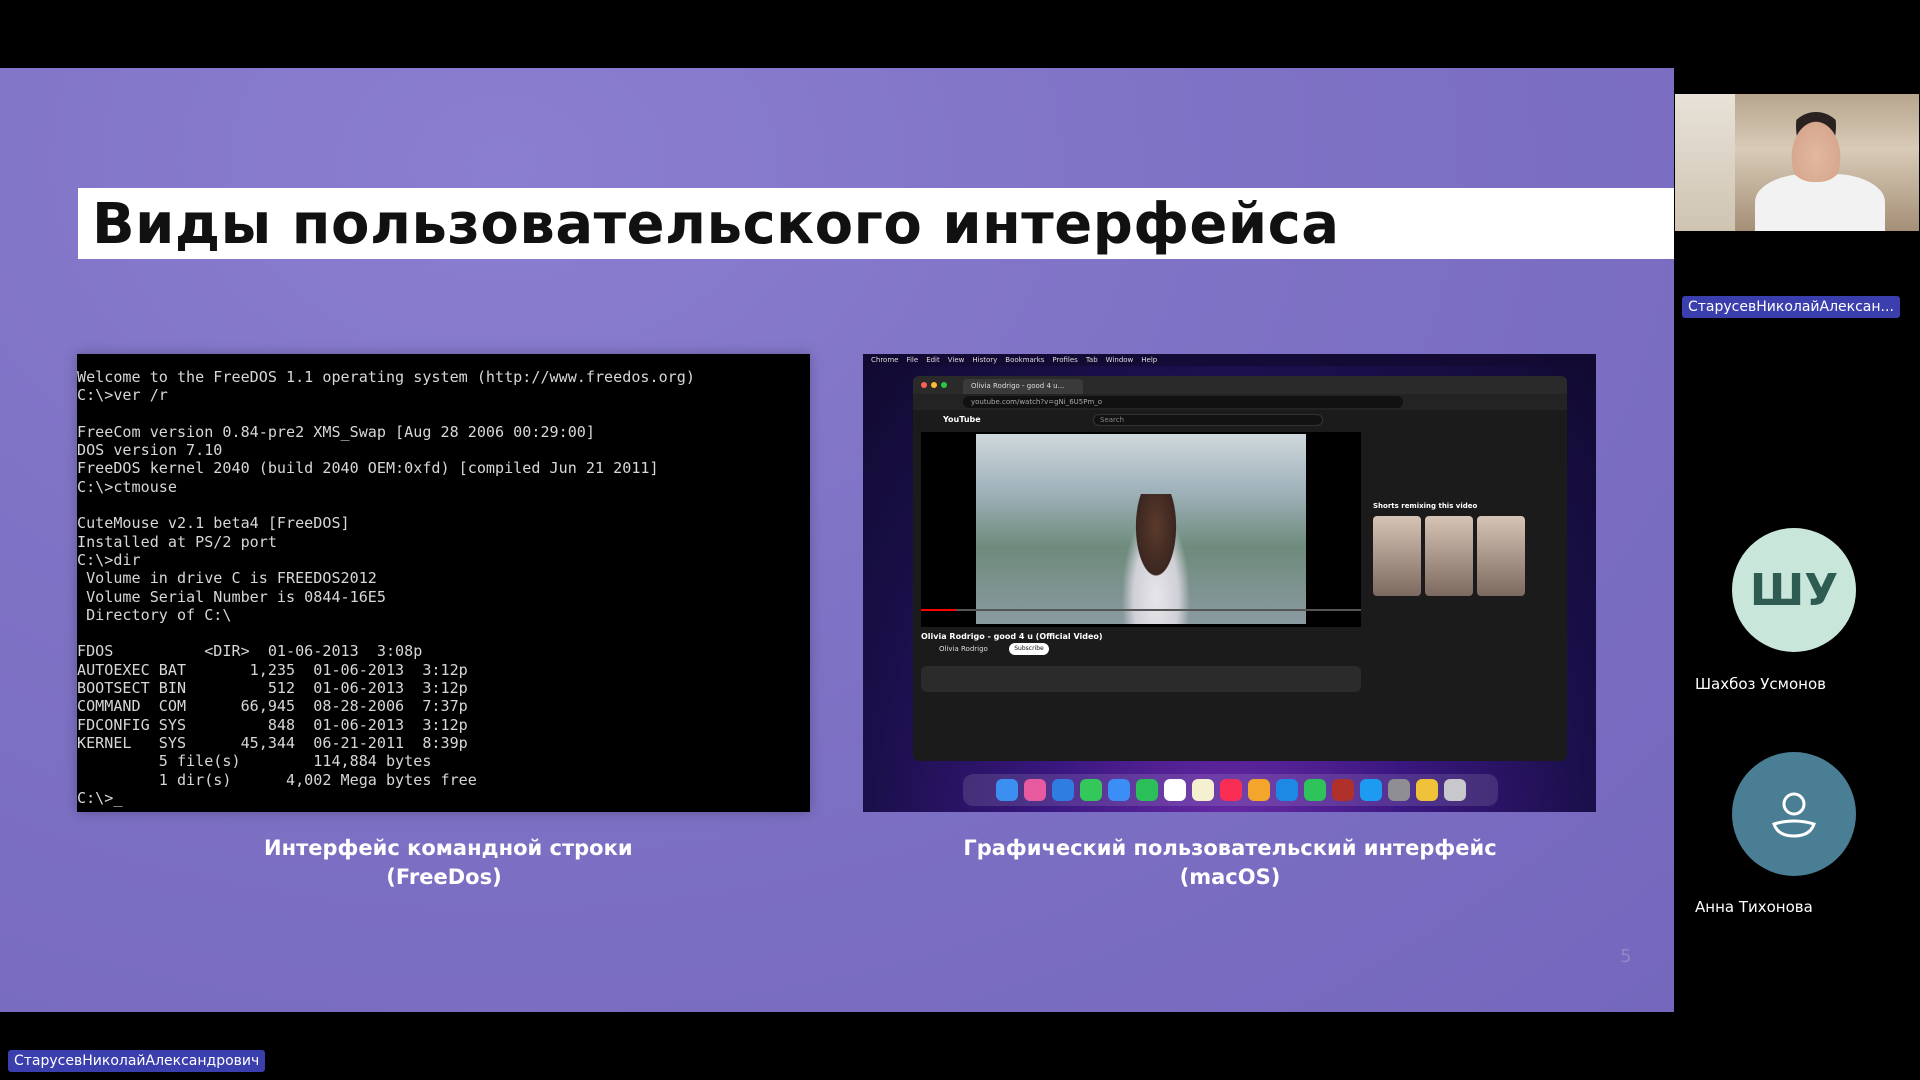 This screenshot has height=1080, width=1920. I want to click on mac-menu-item: Chrome, so click(885, 360).